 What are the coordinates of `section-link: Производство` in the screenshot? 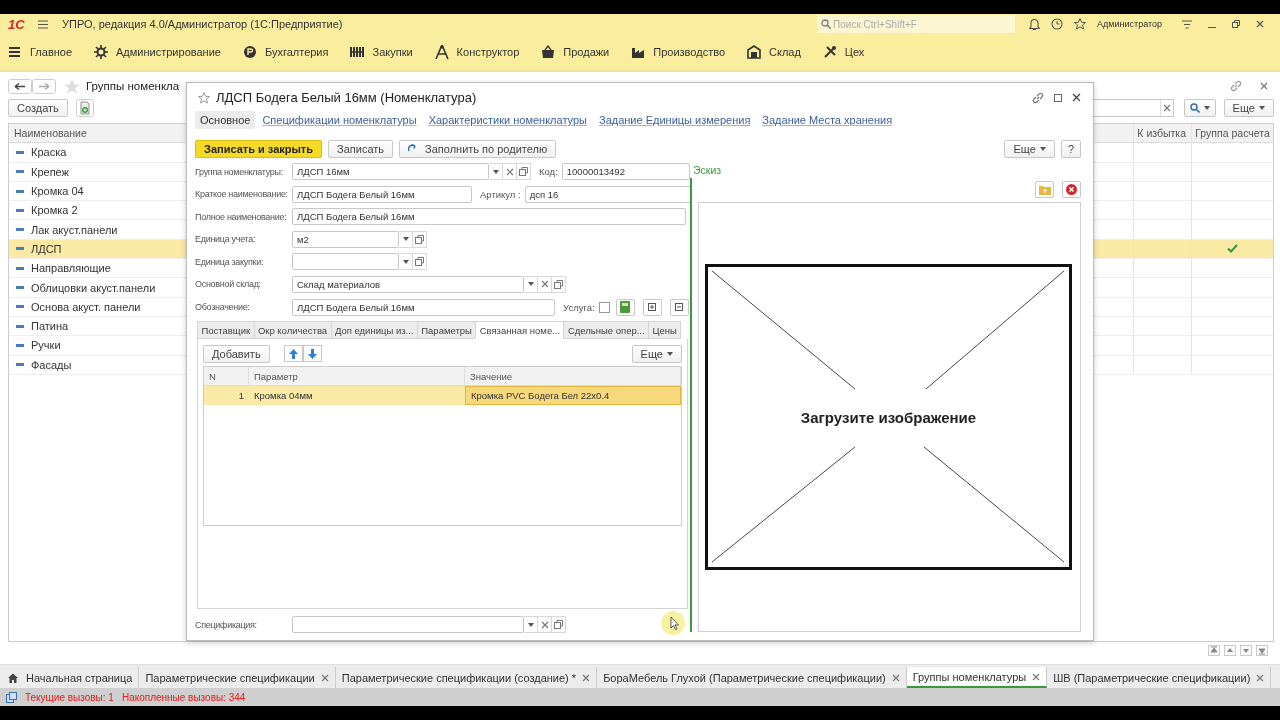 It's located at (678, 52).